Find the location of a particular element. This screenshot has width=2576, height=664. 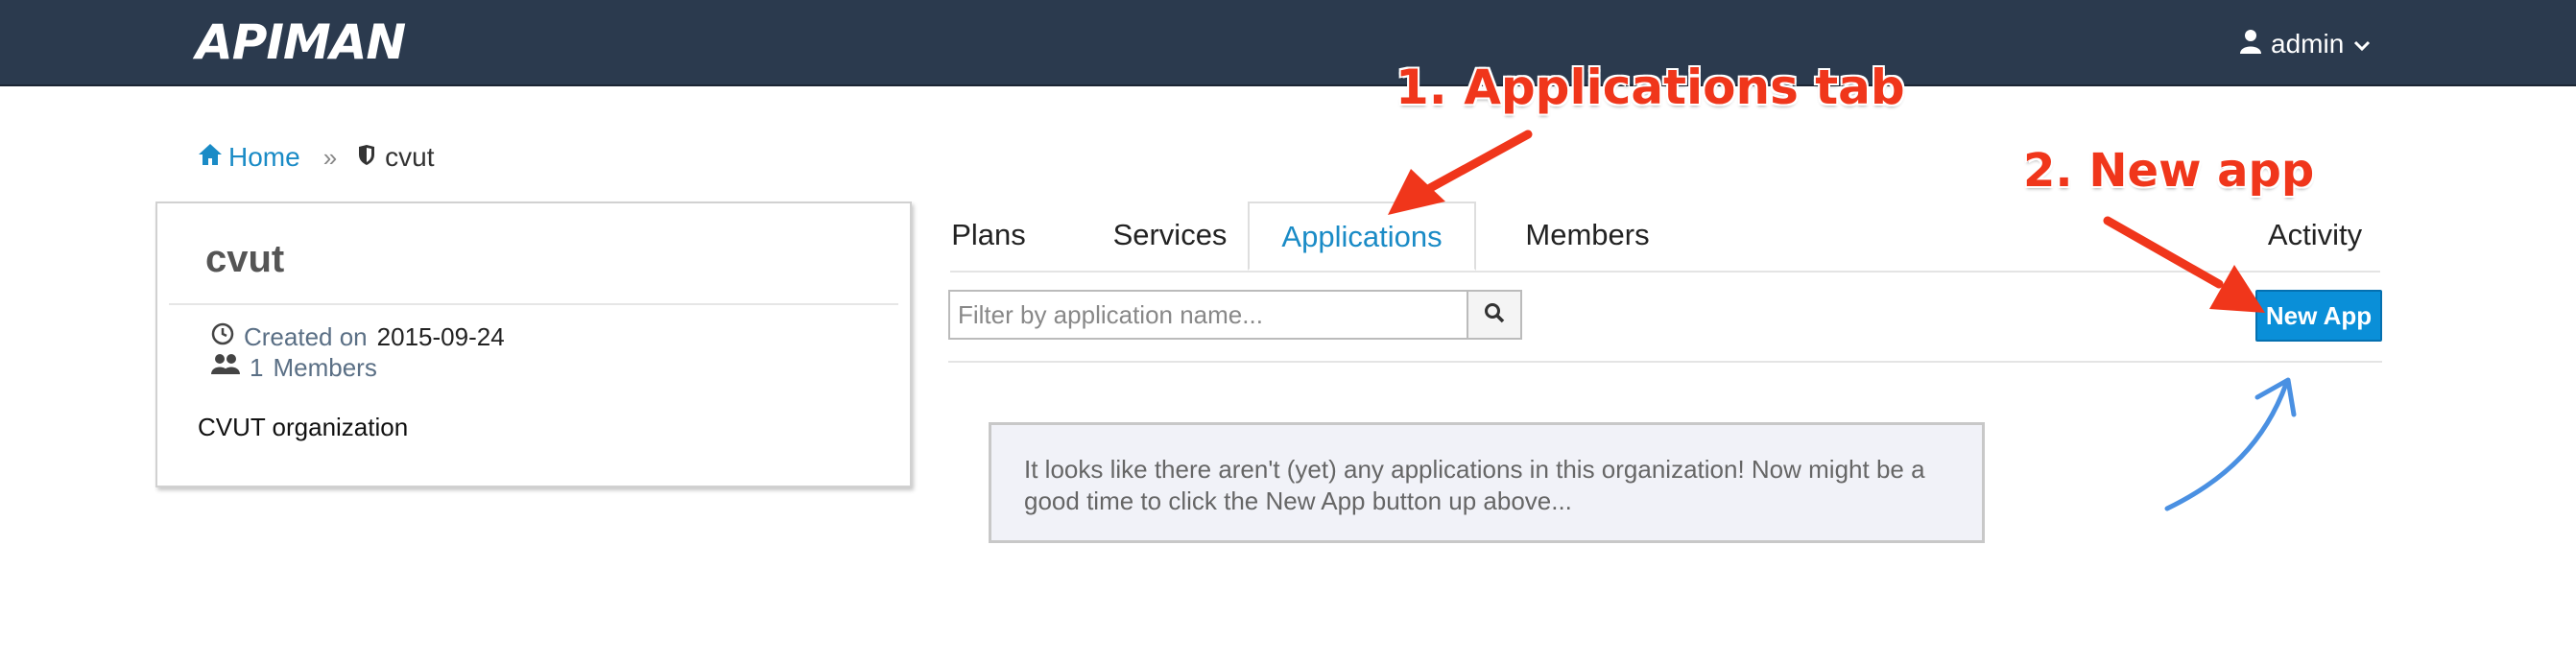

org-created-row: Created on 2015-09-24 is located at coordinates (358, 337).